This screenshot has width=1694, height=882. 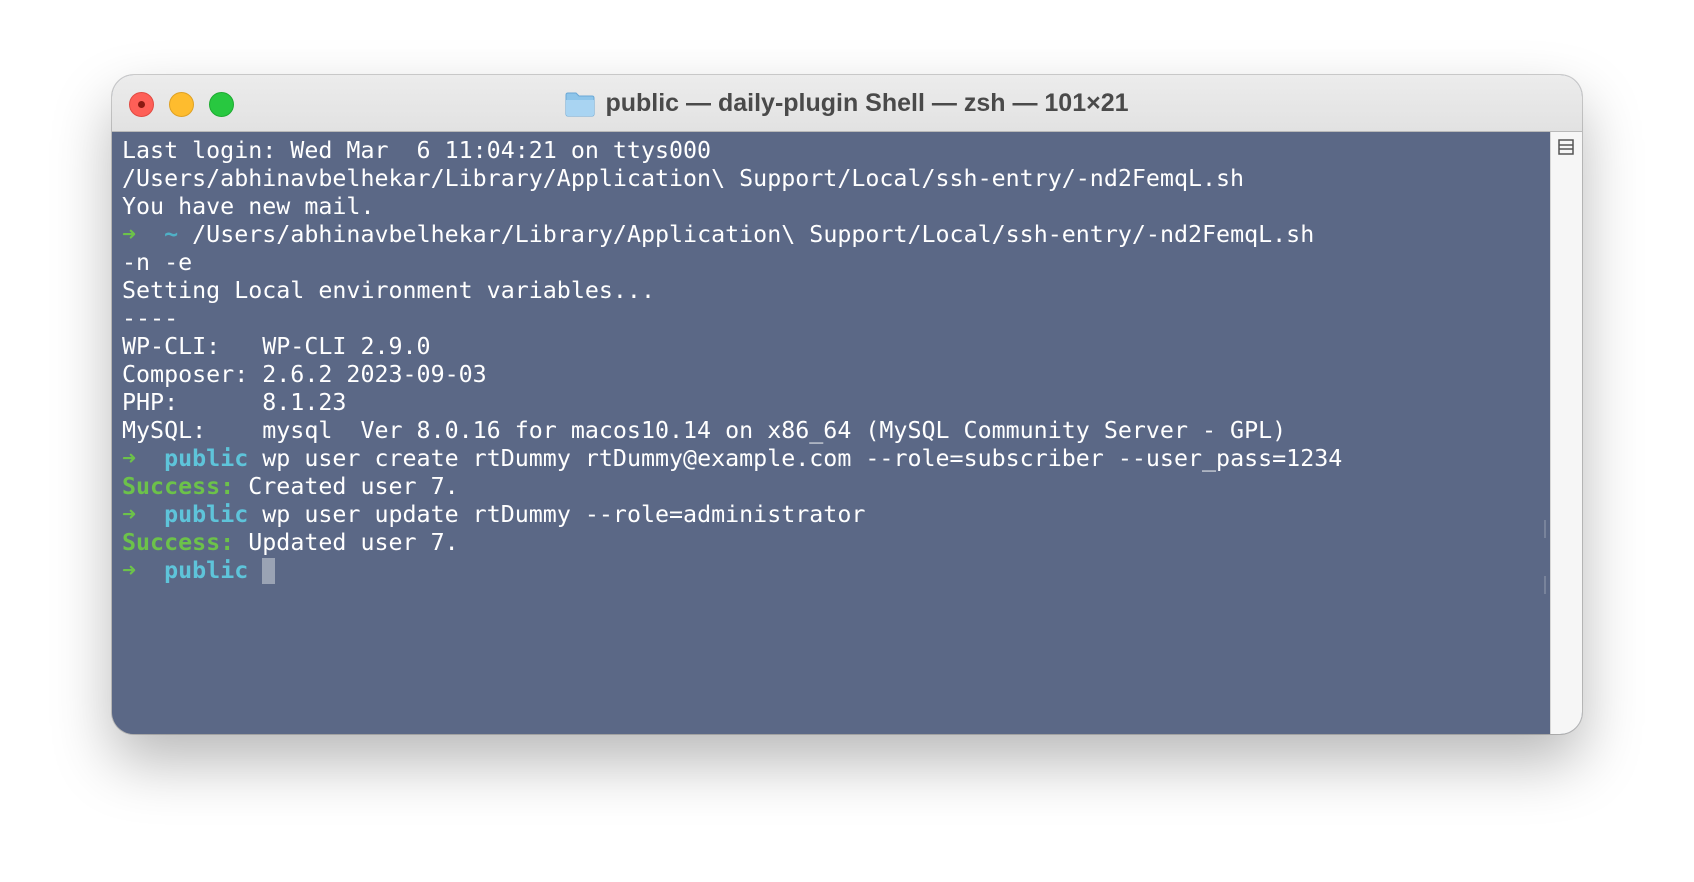 I want to click on terminal-line: PHP: 8.1.23, so click(x=234, y=402).